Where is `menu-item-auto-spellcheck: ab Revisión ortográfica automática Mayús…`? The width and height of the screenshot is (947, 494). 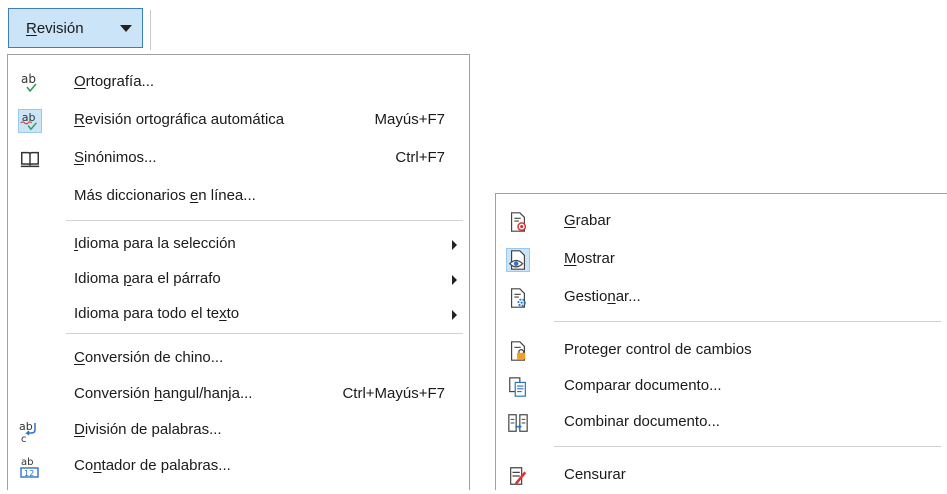 menu-item-auto-spellcheck: ab Revisión ortográfica automática Mayús… is located at coordinates (238, 121).